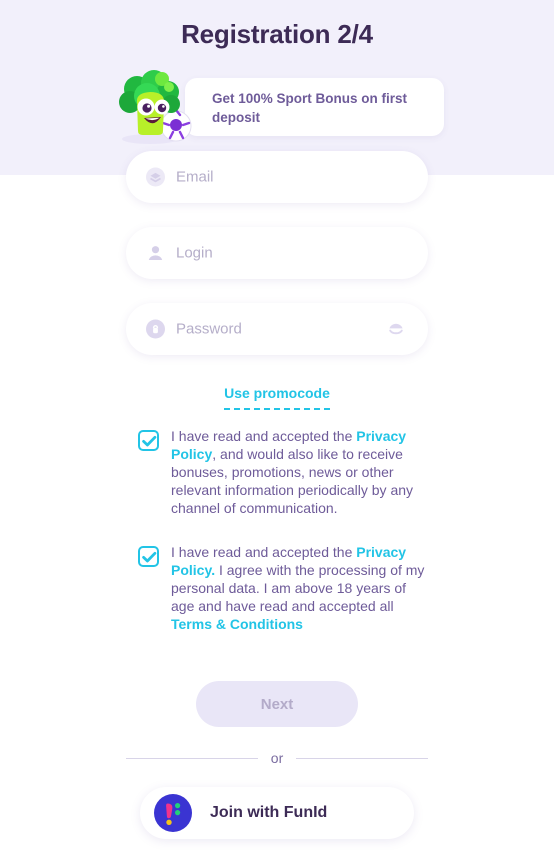  I want to click on envelope-icon, so click(155, 177).